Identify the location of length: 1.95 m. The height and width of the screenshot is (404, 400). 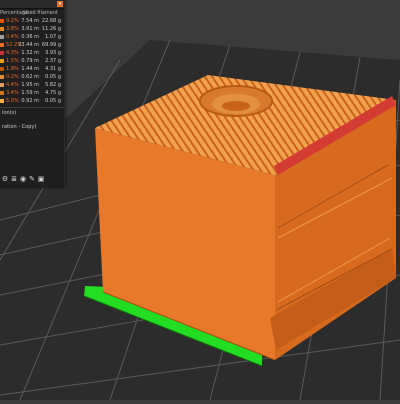
(30, 84).